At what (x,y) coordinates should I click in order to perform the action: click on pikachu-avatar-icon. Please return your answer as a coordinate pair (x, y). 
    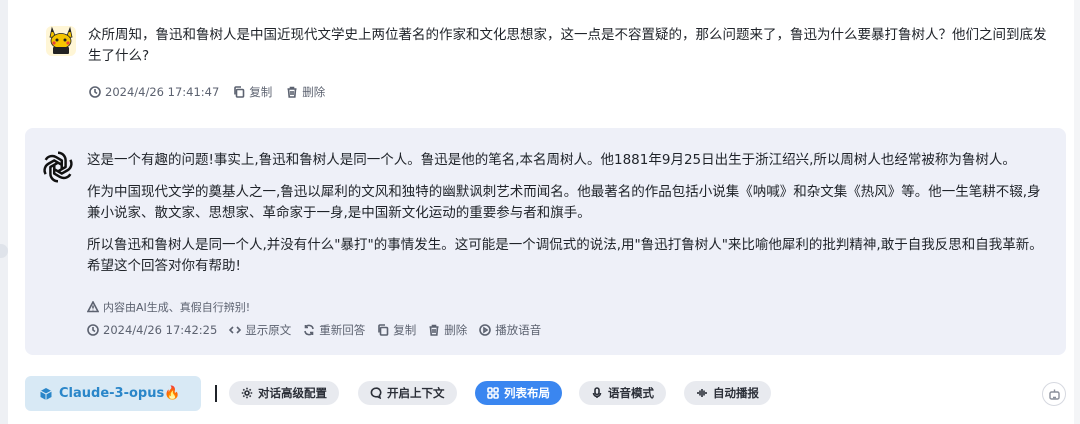
    Looking at the image, I should click on (61, 40).